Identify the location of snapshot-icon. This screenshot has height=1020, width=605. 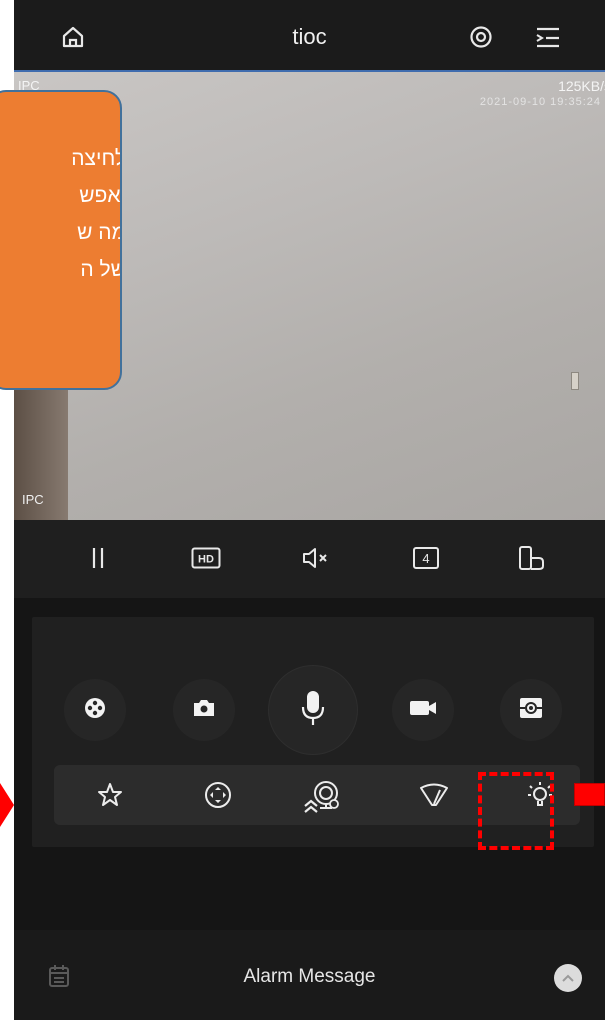
(204, 710).